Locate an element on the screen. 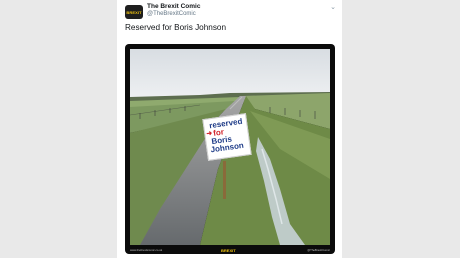 The height and width of the screenshot is (258, 460). image-footer-logo: BREXIT is located at coordinates (228, 250).